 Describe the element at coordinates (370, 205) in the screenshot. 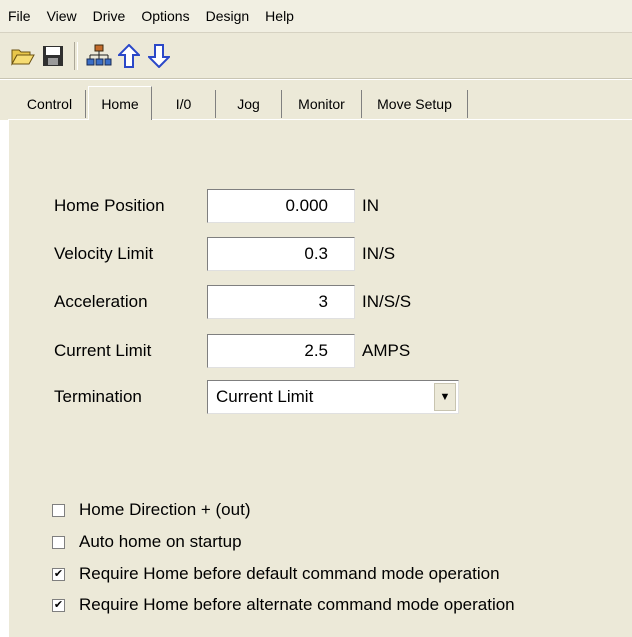

I see `home-position-unit: IN` at that location.